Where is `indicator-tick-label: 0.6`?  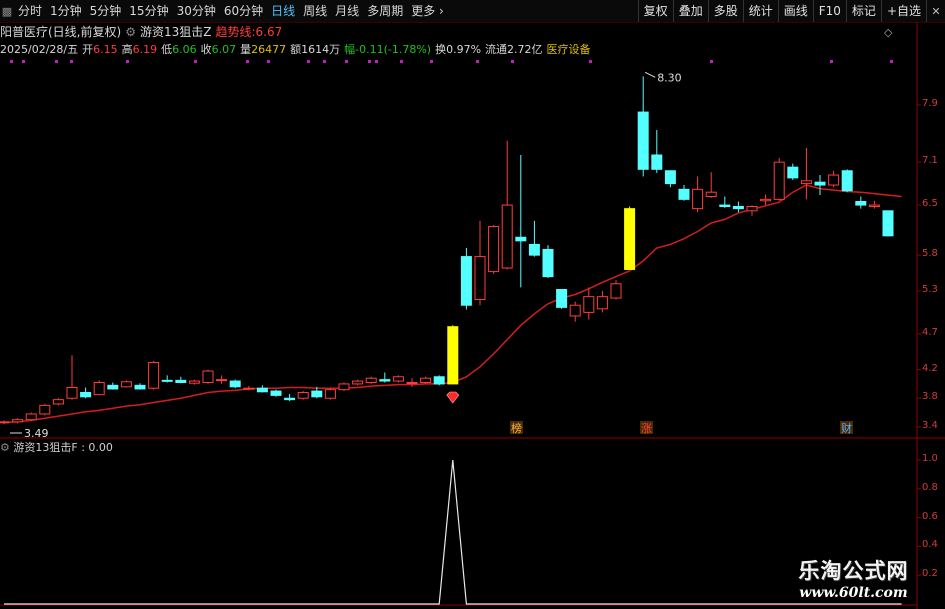
indicator-tick-label: 0.6 is located at coordinates (930, 516).